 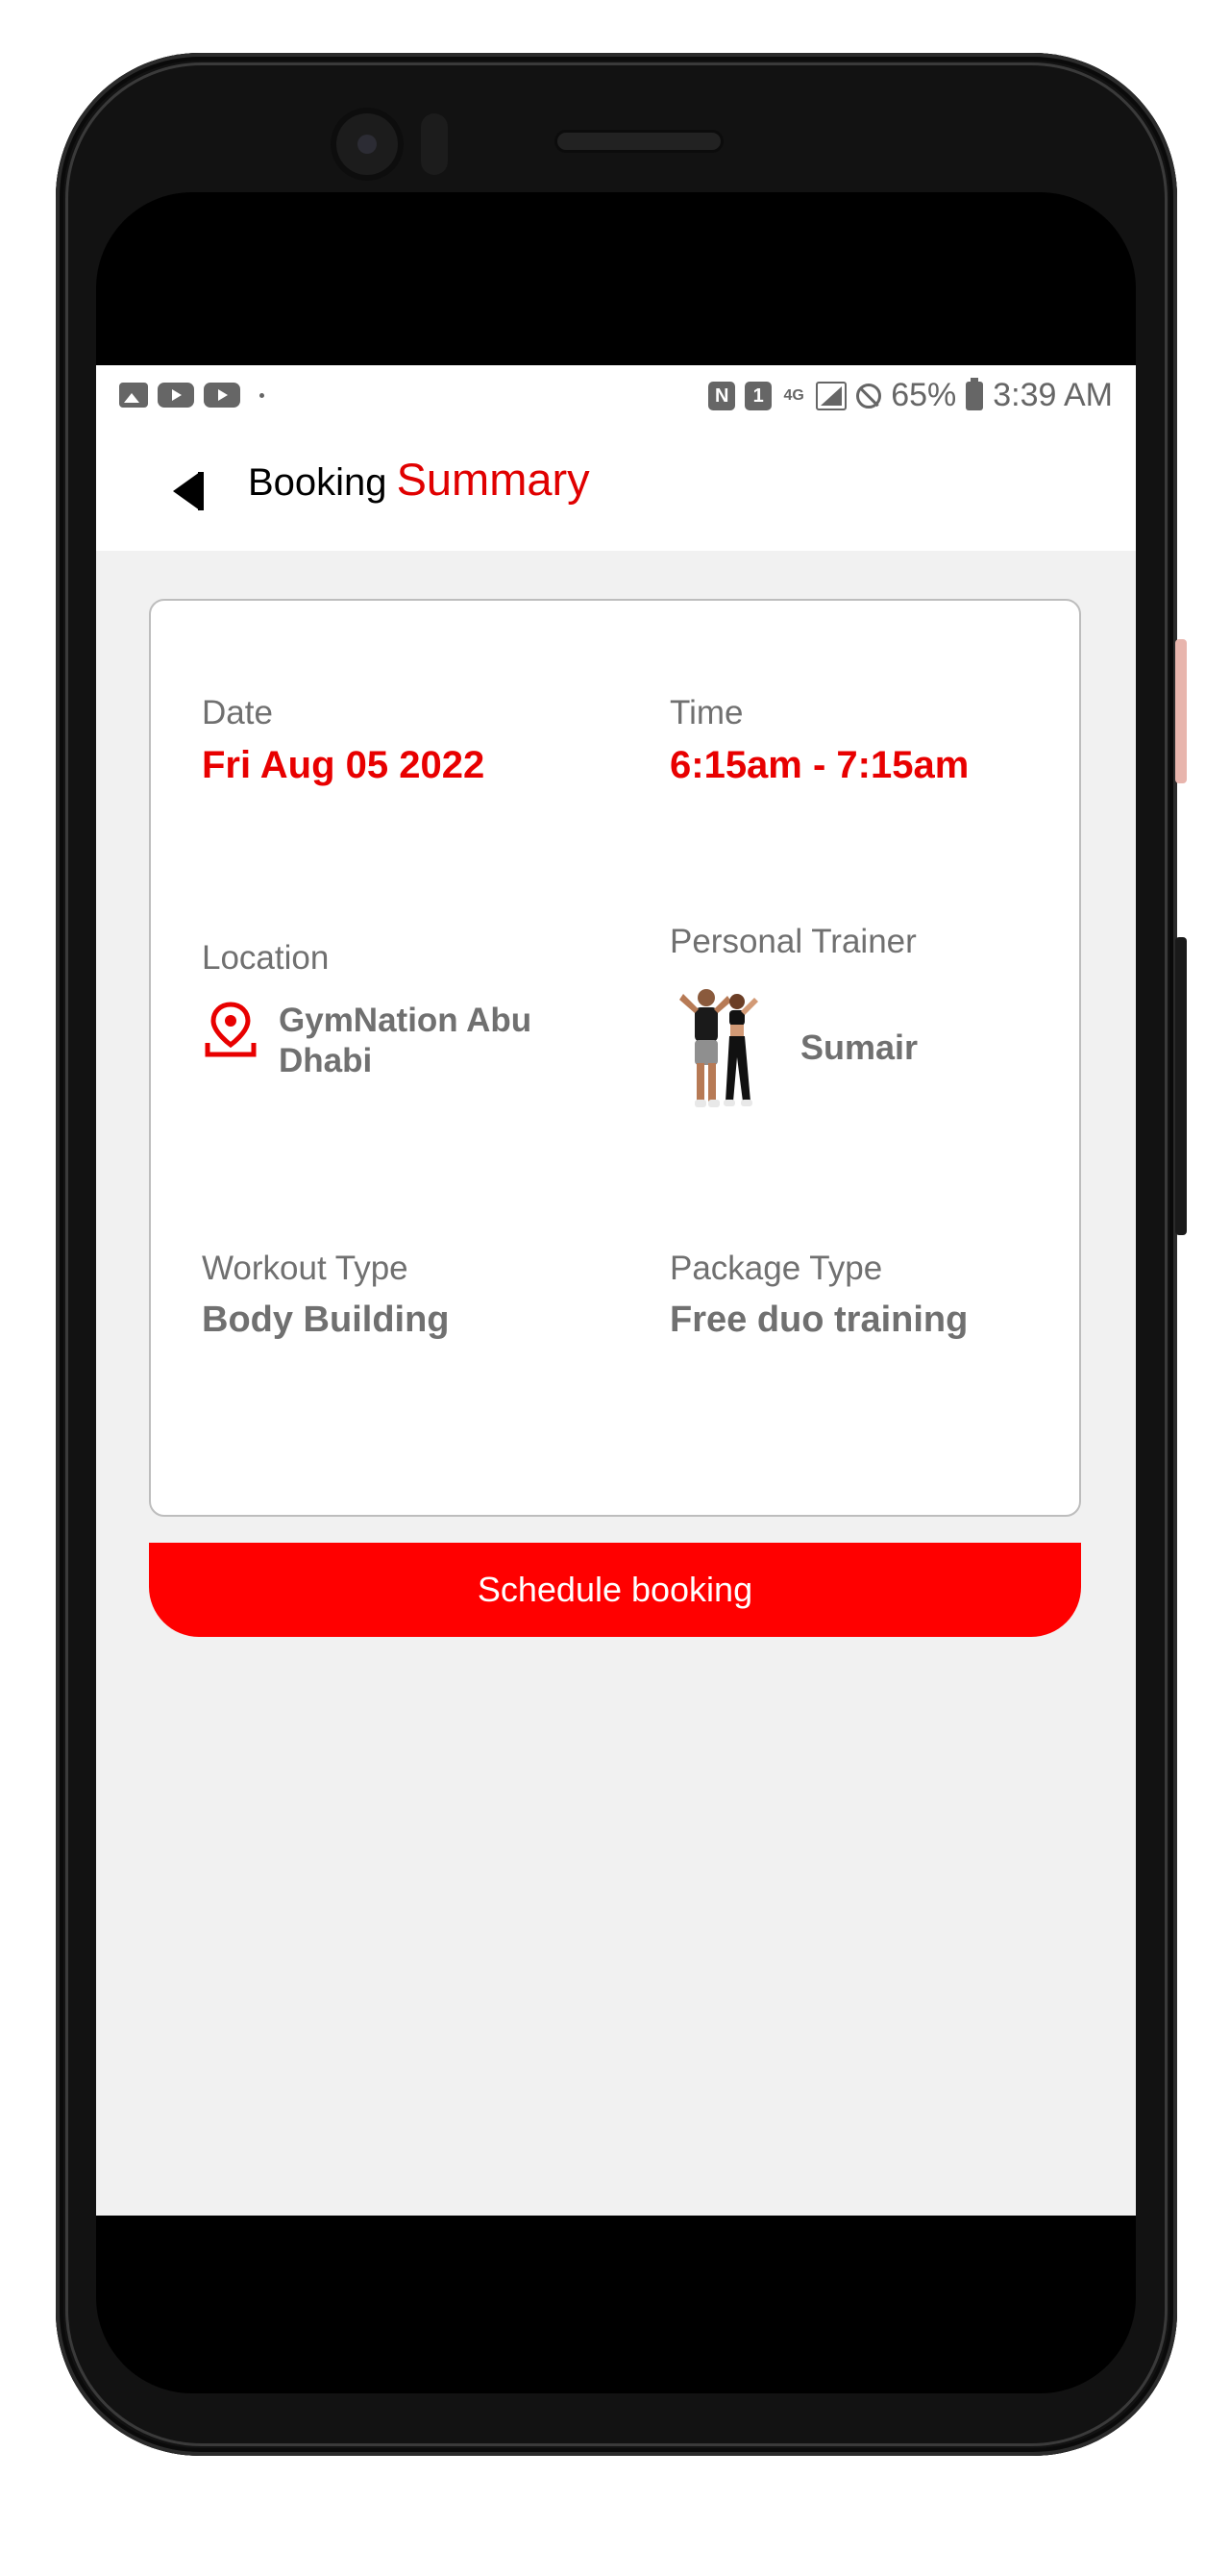 What do you see at coordinates (707, 712) in the screenshot?
I see `time-label: Time` at bounding box center [707, 712].